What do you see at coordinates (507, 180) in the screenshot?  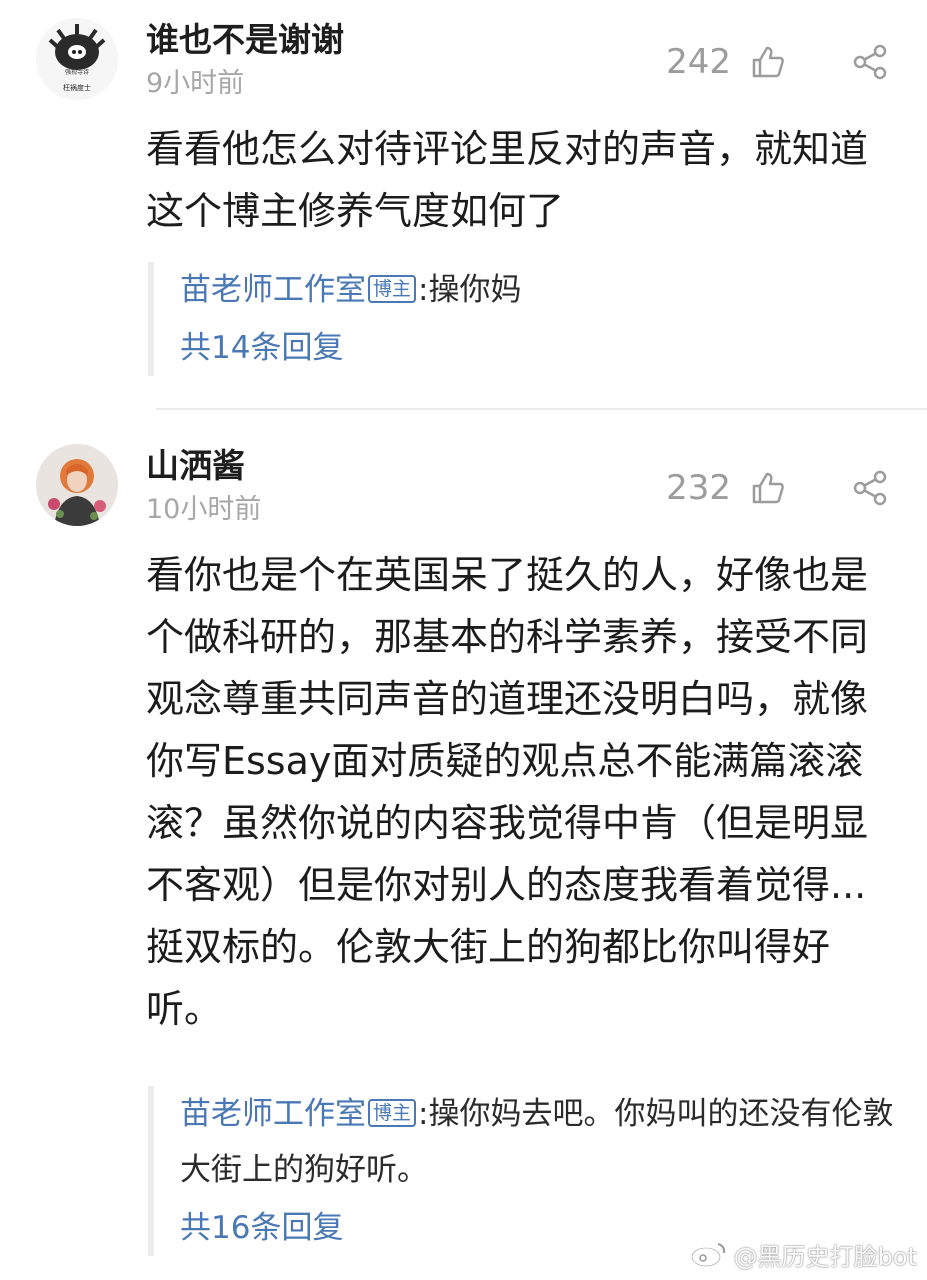 I see `comment-text: 看看他怎么对待评论里反对的声音，就知道这个博主修养气度如何了` at bounding box center [507, 180].